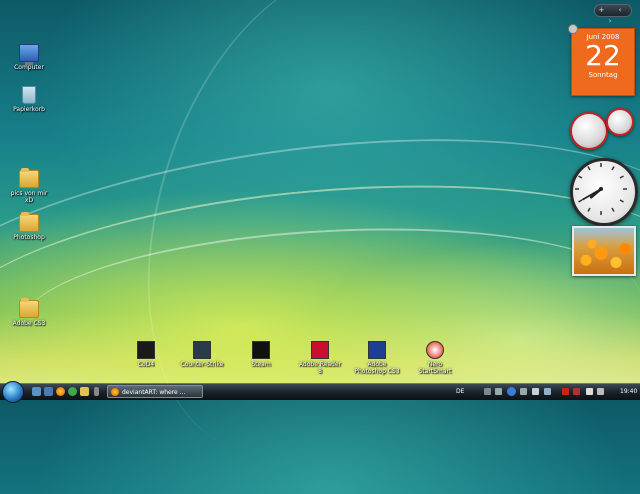 This screenshot has height=494, width=640. I want to click on adobe-reader-icon, so click(320, 350).